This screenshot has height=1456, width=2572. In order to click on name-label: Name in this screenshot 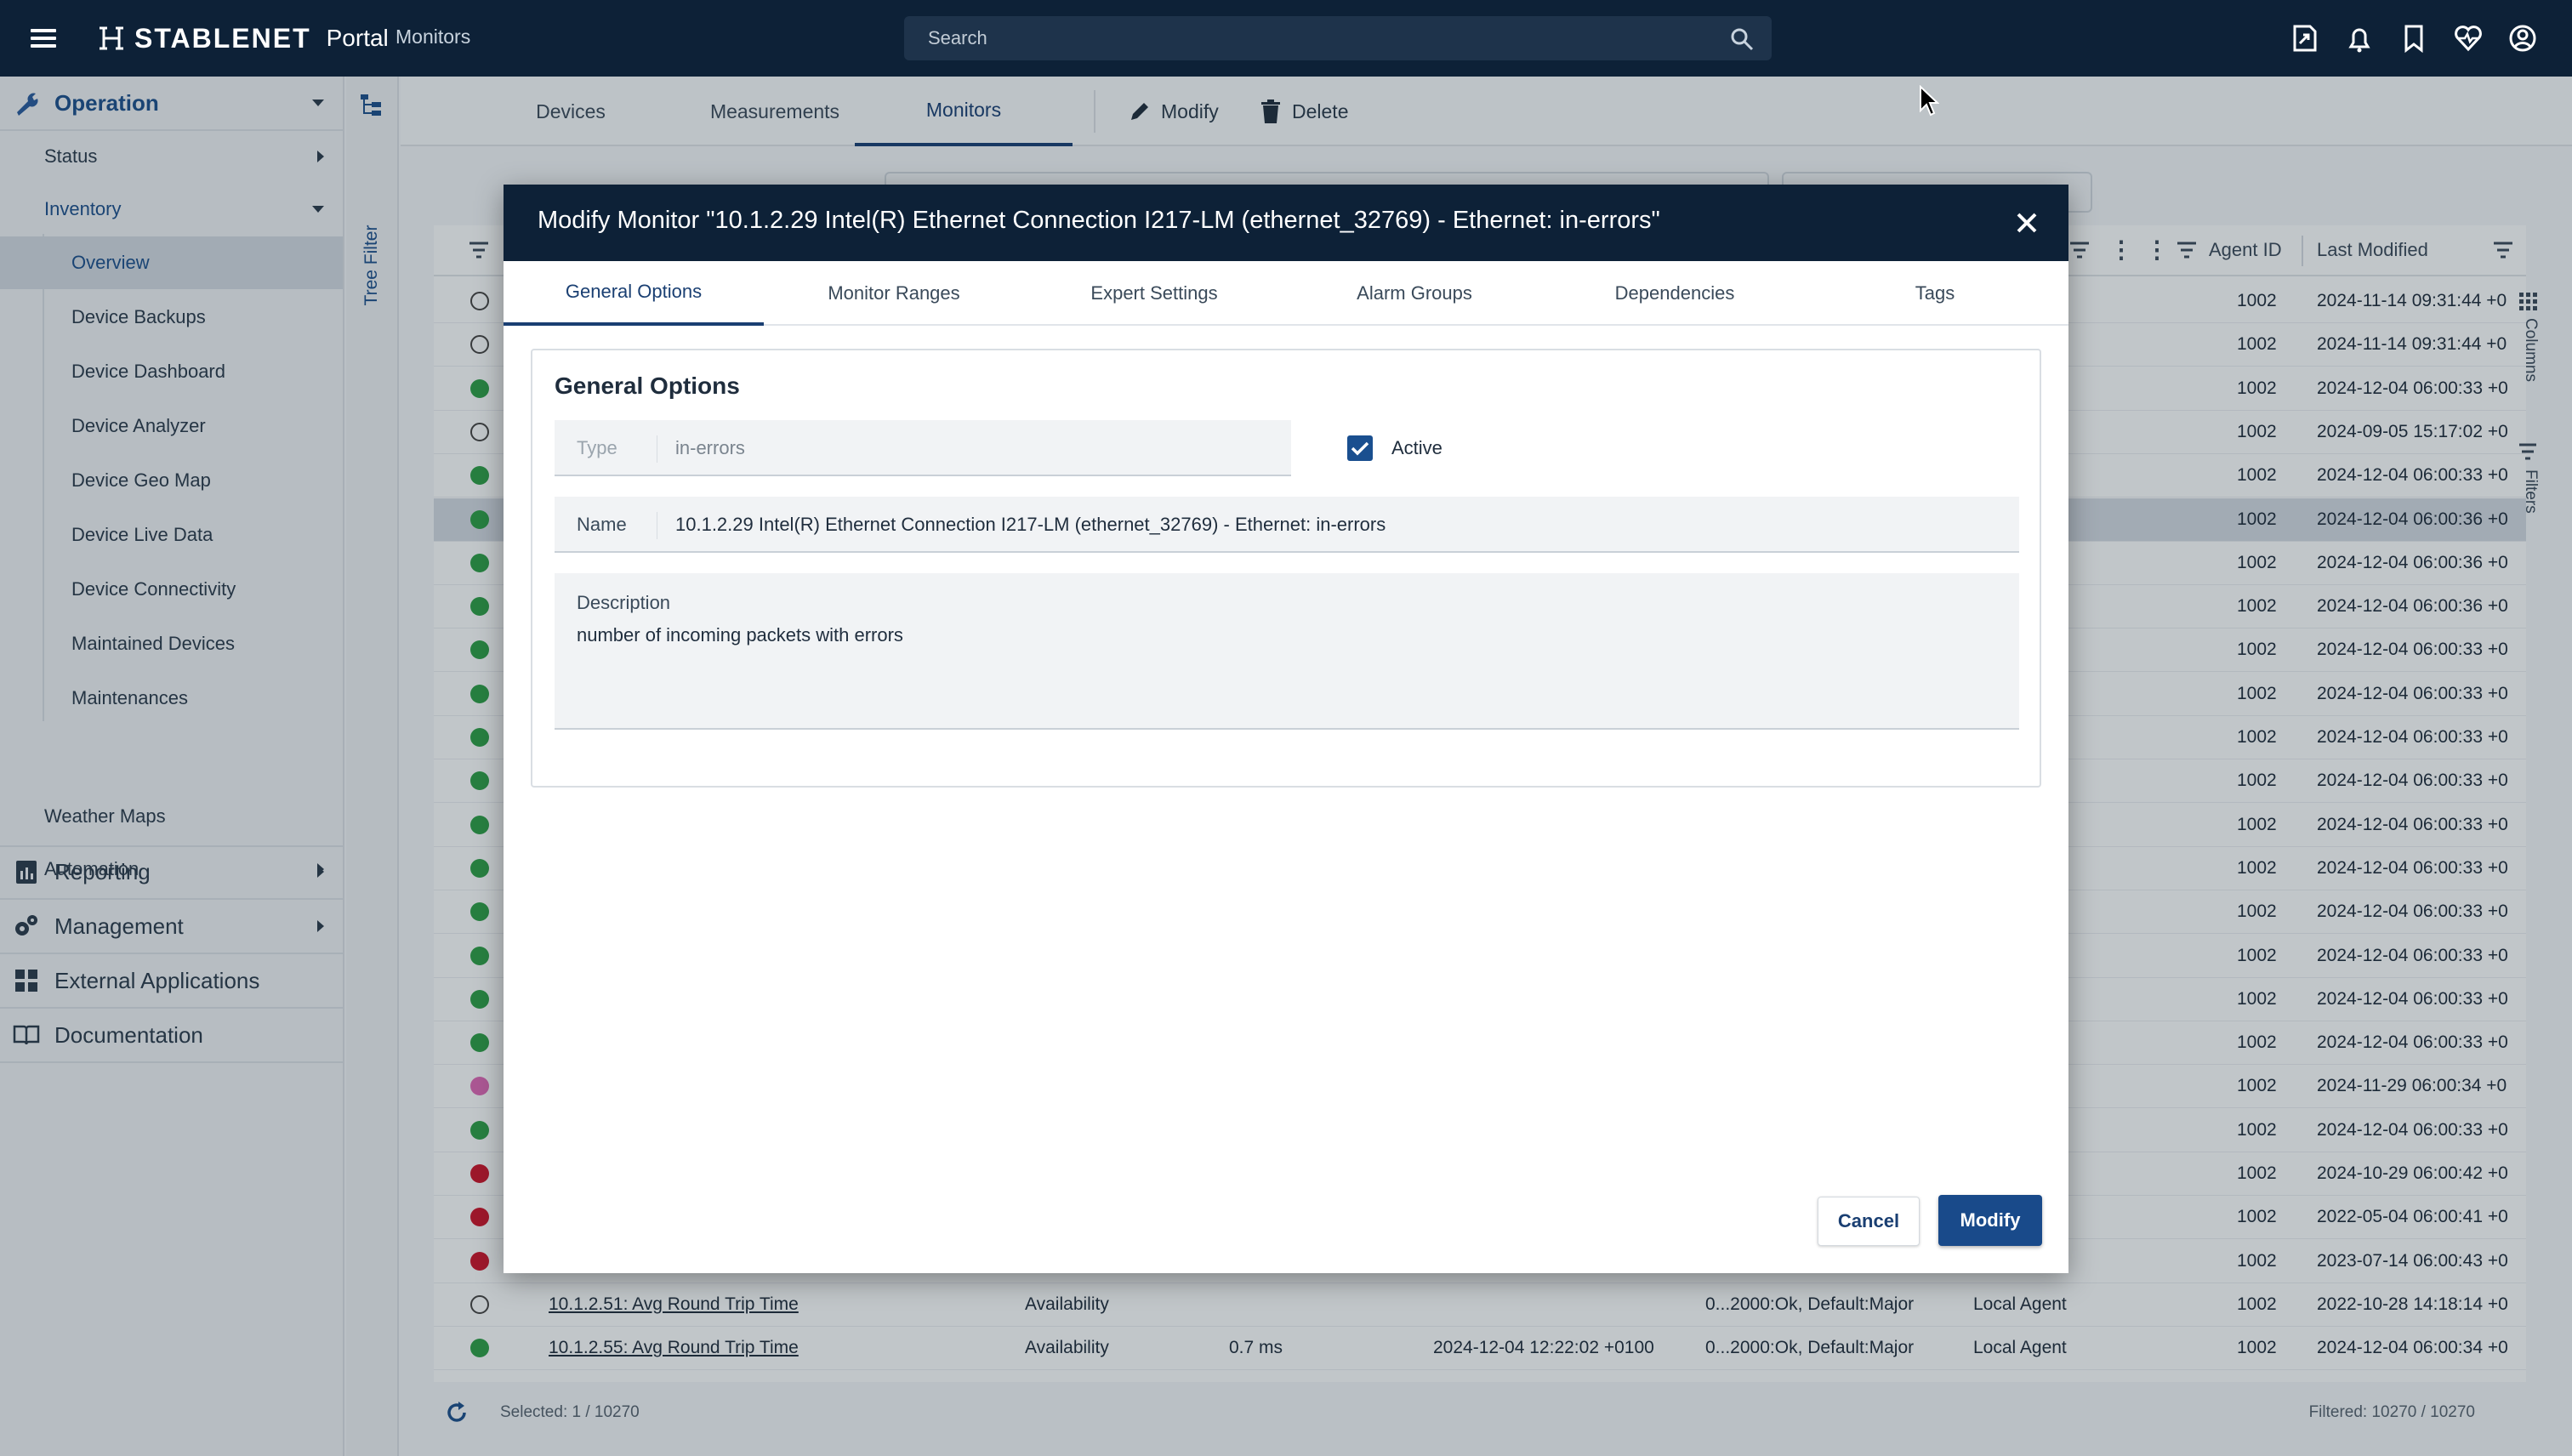, I will do `click(602, 524)`.